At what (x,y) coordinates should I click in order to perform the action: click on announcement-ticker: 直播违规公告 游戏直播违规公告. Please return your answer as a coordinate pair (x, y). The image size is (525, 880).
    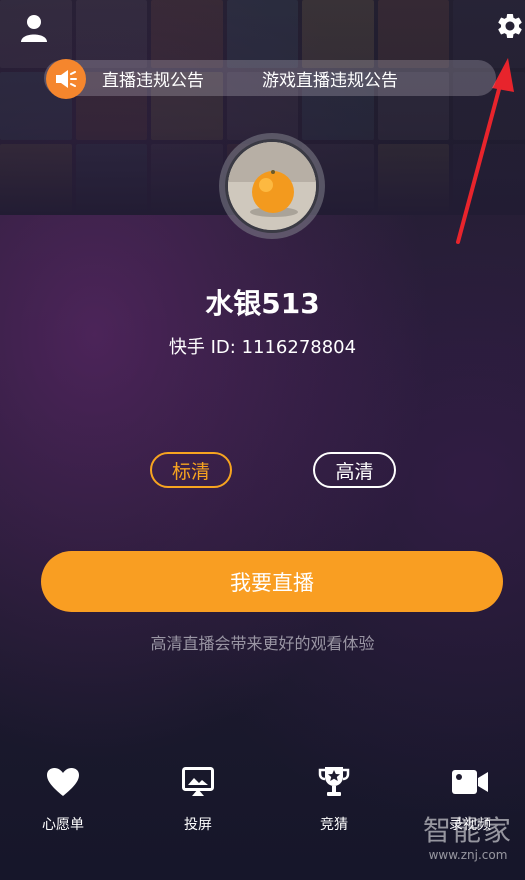
    Looking at the image, I should click on (297, 78).